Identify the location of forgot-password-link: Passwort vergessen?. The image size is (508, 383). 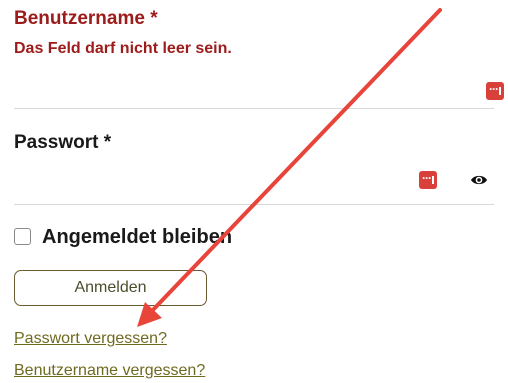
(90, 339).